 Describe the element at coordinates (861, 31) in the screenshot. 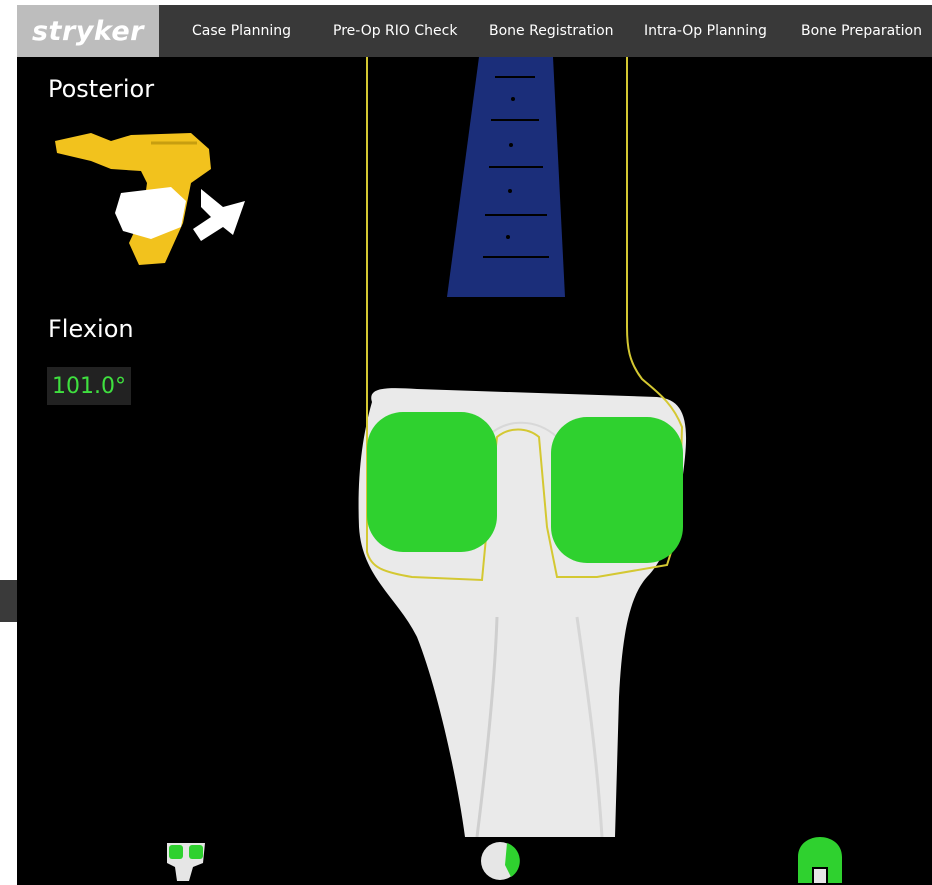

I see `tab-bone-preparation: Bone Preparation` at that location.